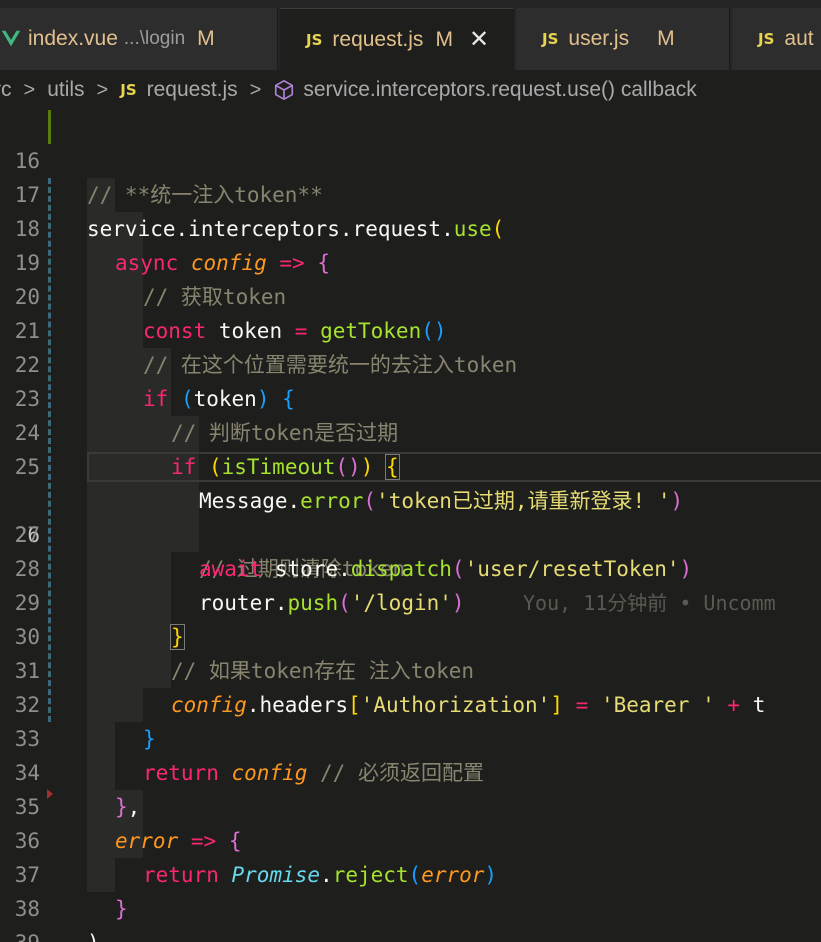  What do you see at coordinates (799, 38) in the screenshot?
I see `tab-label: aut` at bounding box center [799, 38].